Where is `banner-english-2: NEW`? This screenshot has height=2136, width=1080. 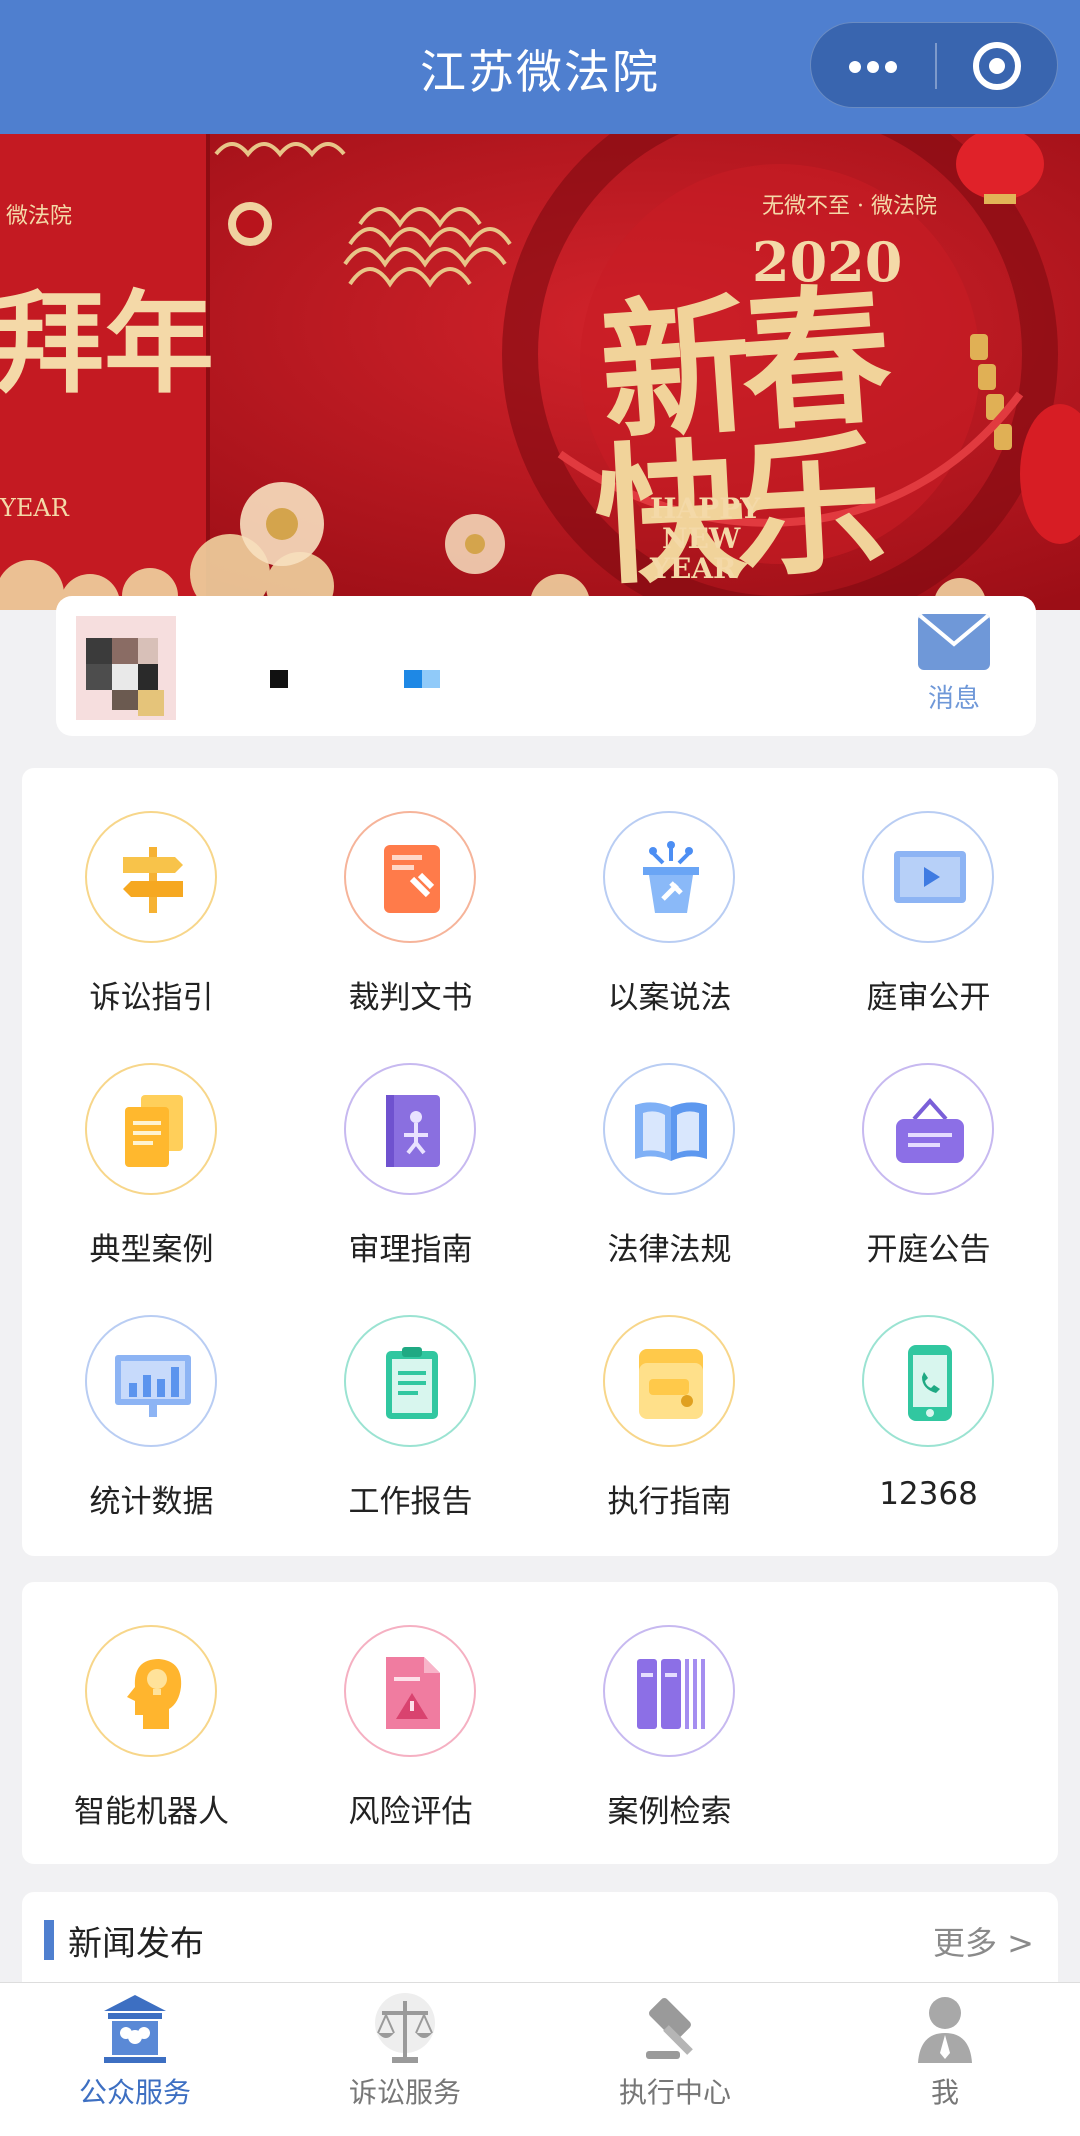
banner-english-2: NEW is located at coordinates (701, 538).